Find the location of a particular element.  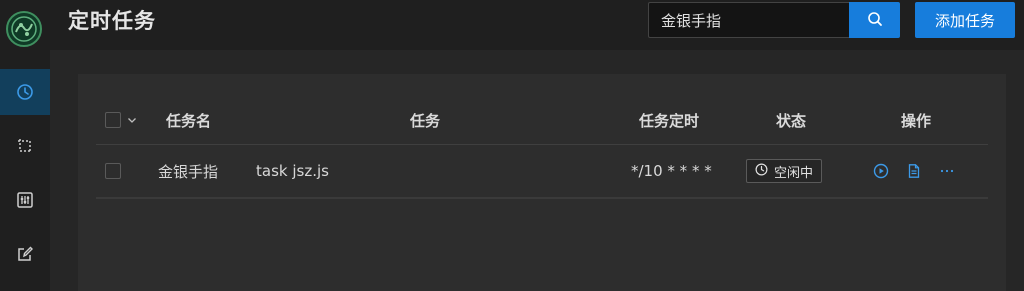

page-title: 定时任务 is located at coordinates (112, 21).